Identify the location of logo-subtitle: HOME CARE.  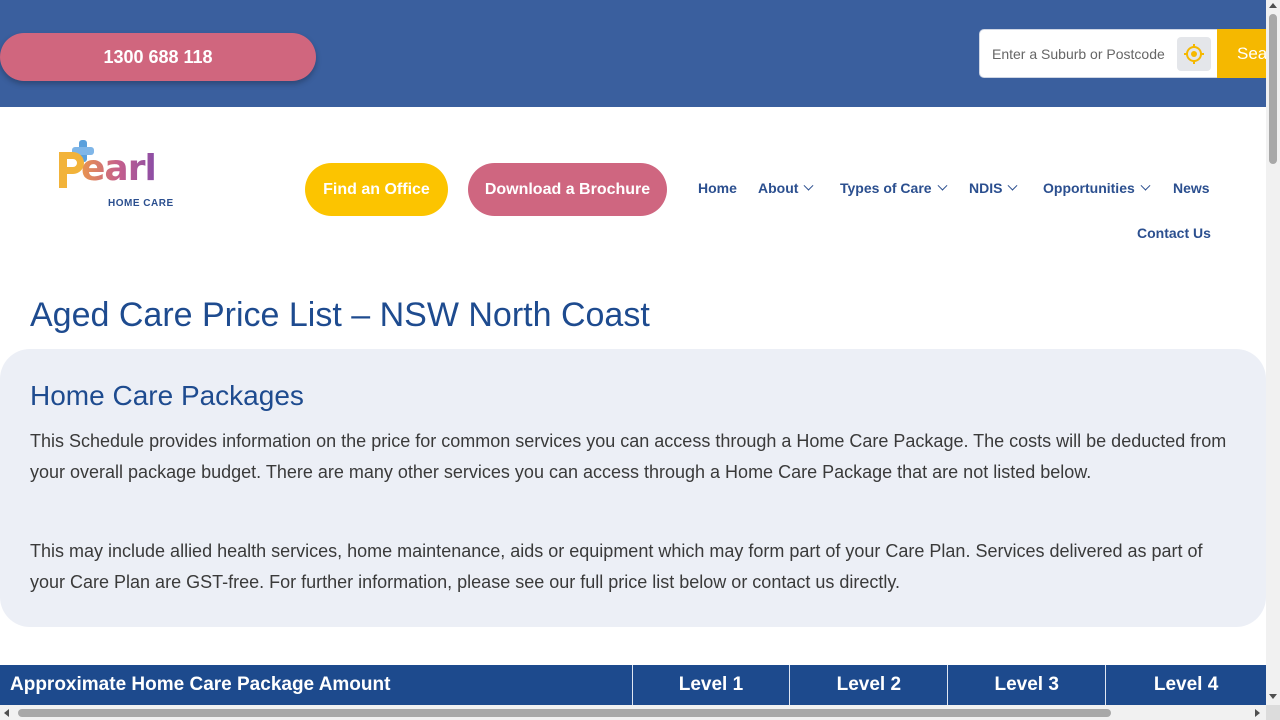
(141, 203).